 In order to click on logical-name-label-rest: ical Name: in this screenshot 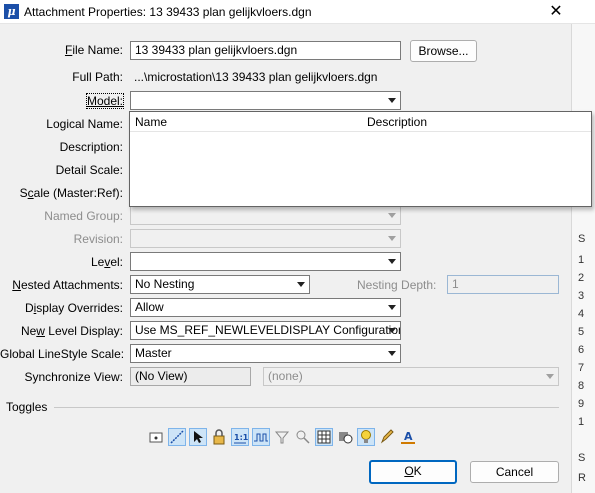, I will do `click(94, 124)`.